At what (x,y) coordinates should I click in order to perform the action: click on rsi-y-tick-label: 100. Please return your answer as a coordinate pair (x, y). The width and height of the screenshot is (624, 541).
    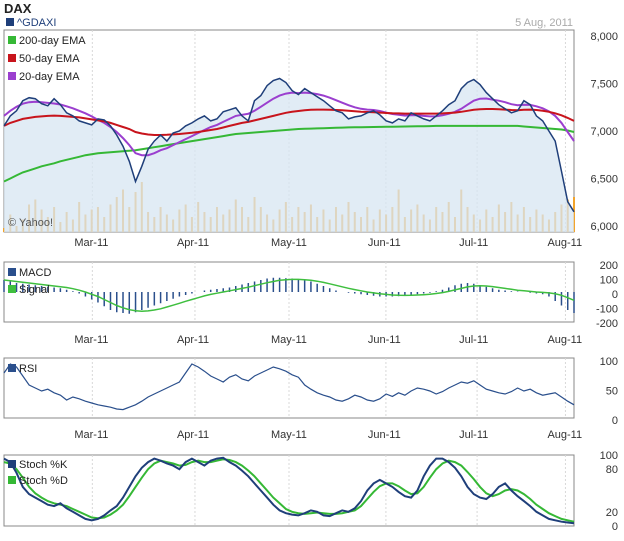
    Looking at the image, I should click on (609, 362).